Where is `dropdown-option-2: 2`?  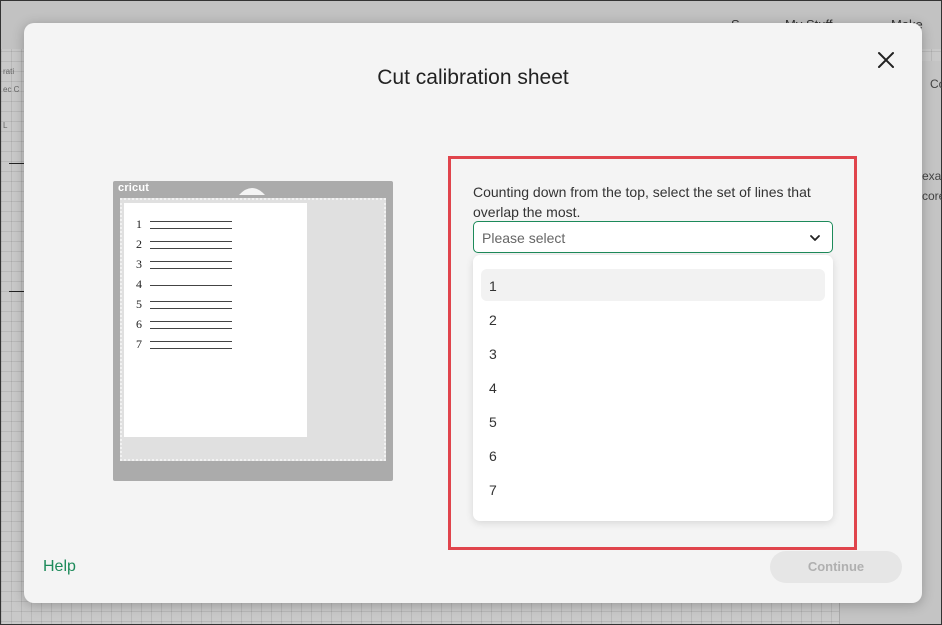 dropdown-option-2: 2 is located at coordinates (653, 319).